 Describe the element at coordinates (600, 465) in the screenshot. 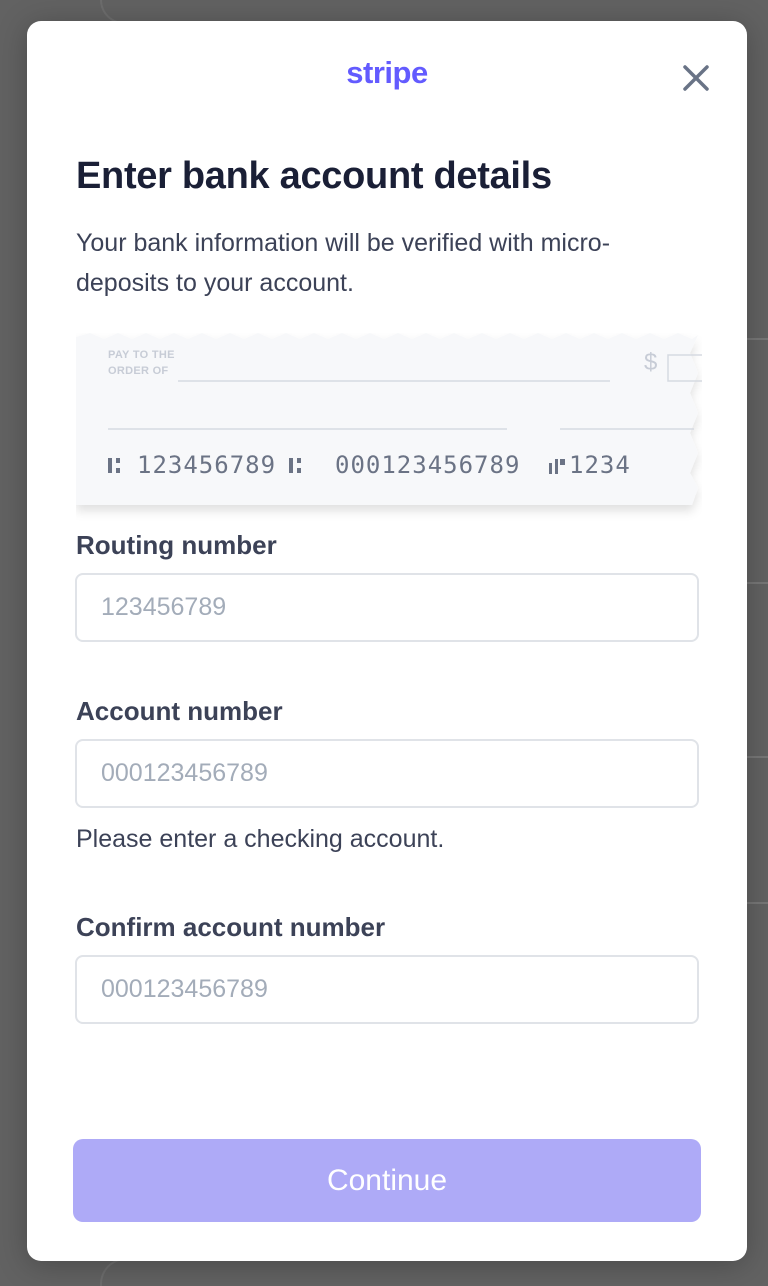

I see `check-serial-number: 1234` at that location.